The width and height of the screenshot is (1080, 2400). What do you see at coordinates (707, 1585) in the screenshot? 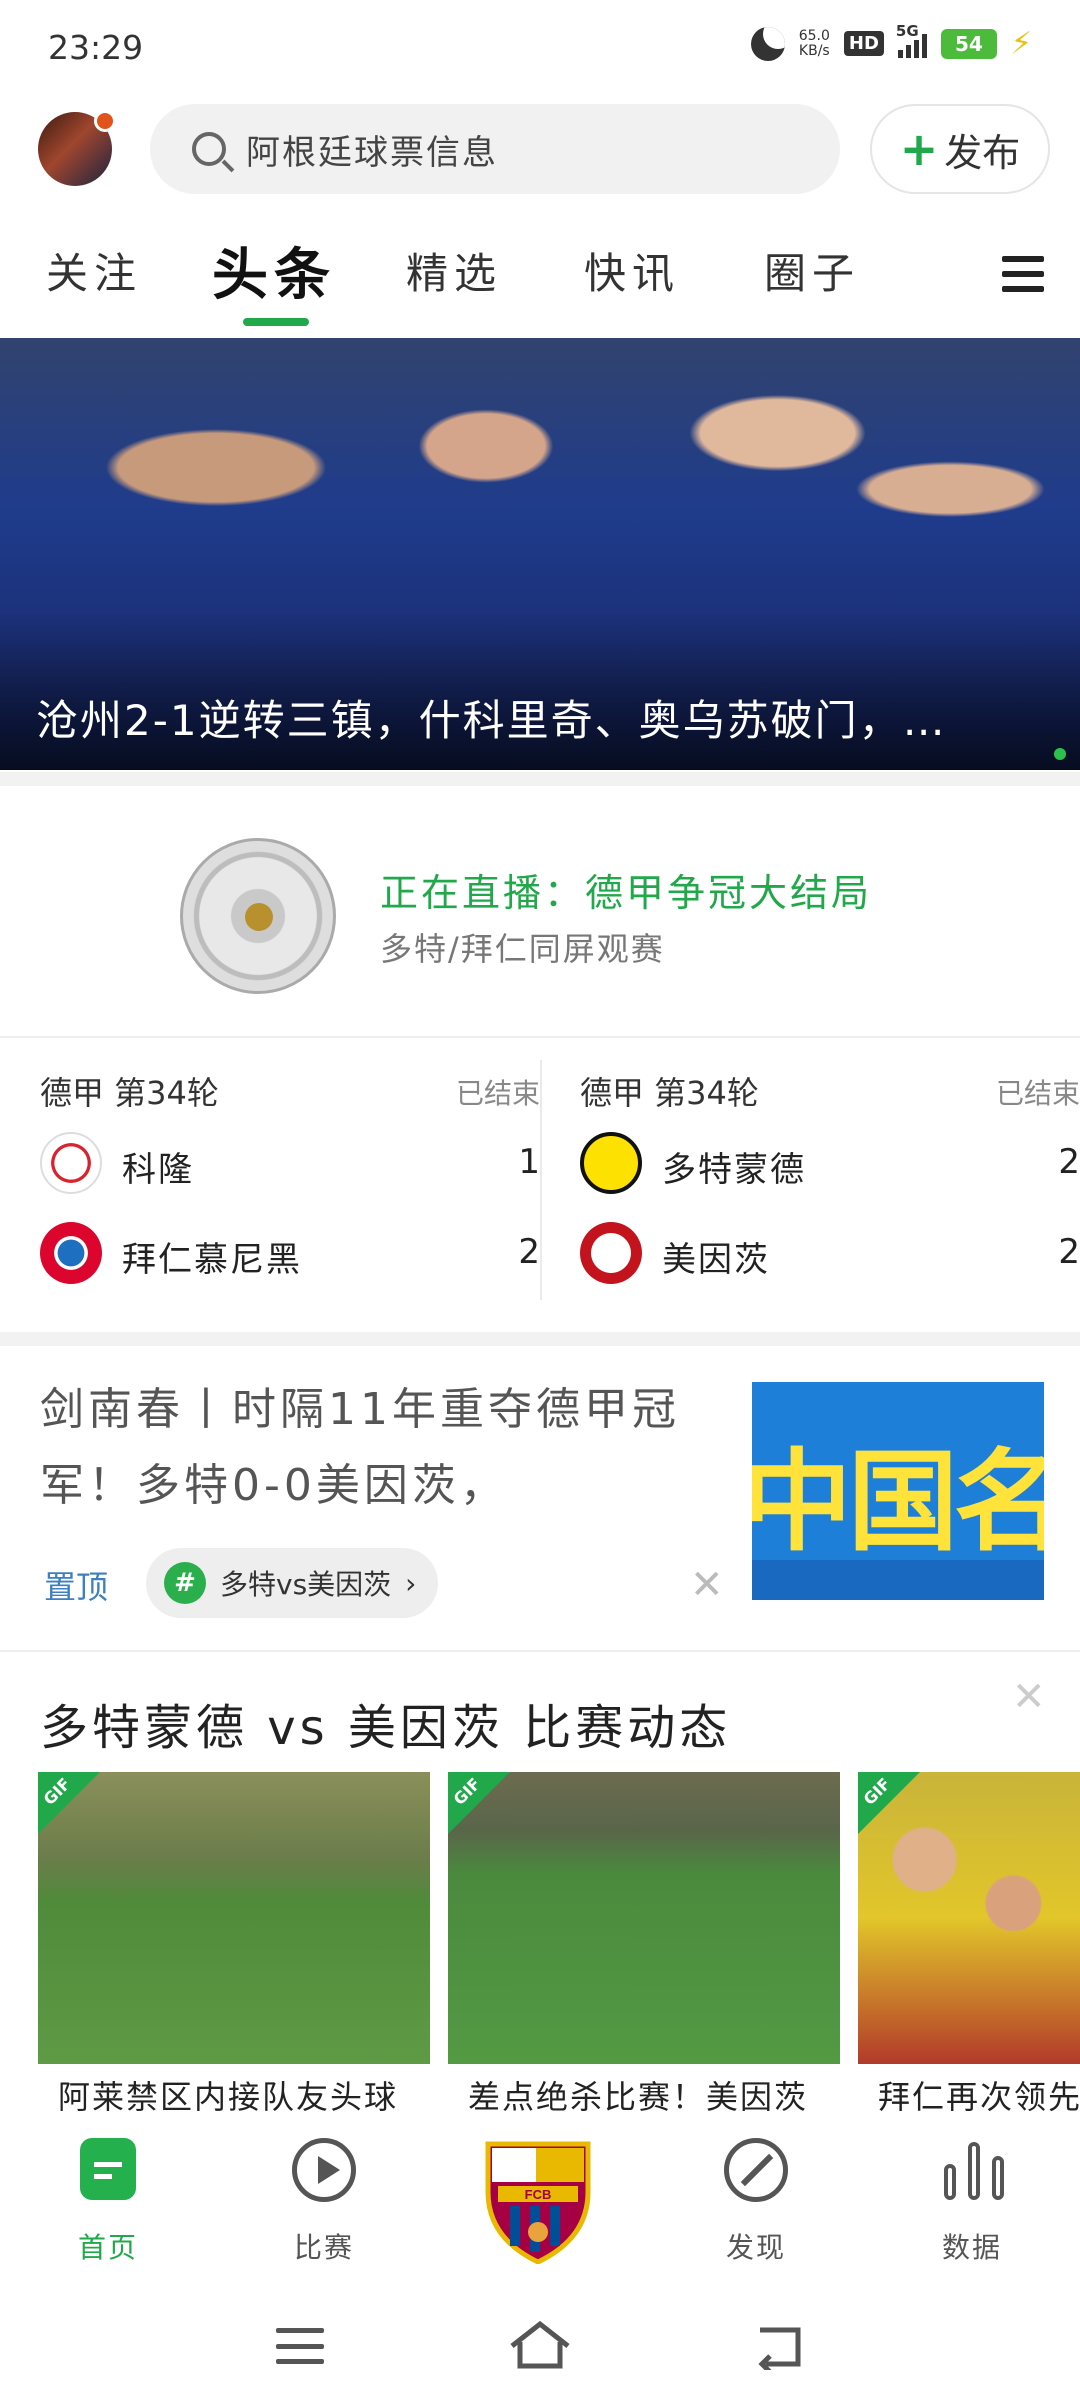
I see `dismiss-icon: ✕` at bounding box center [707, 1585].